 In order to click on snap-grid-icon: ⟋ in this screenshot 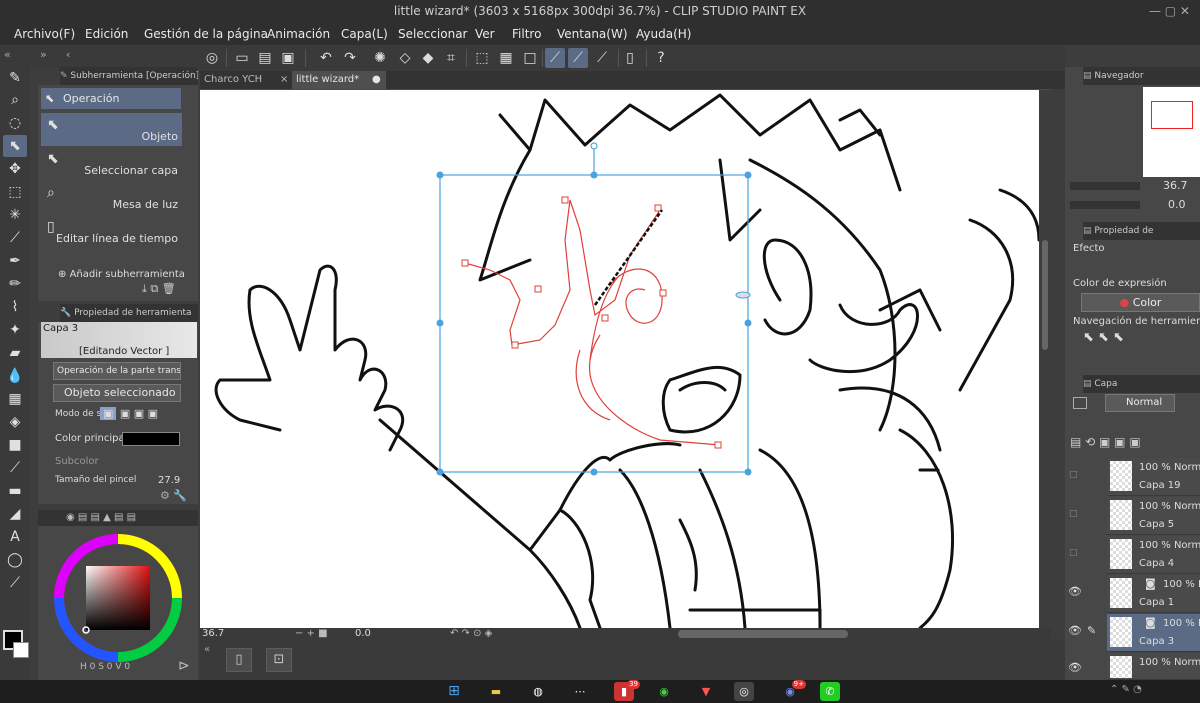, I will do `click(602, 58)`.